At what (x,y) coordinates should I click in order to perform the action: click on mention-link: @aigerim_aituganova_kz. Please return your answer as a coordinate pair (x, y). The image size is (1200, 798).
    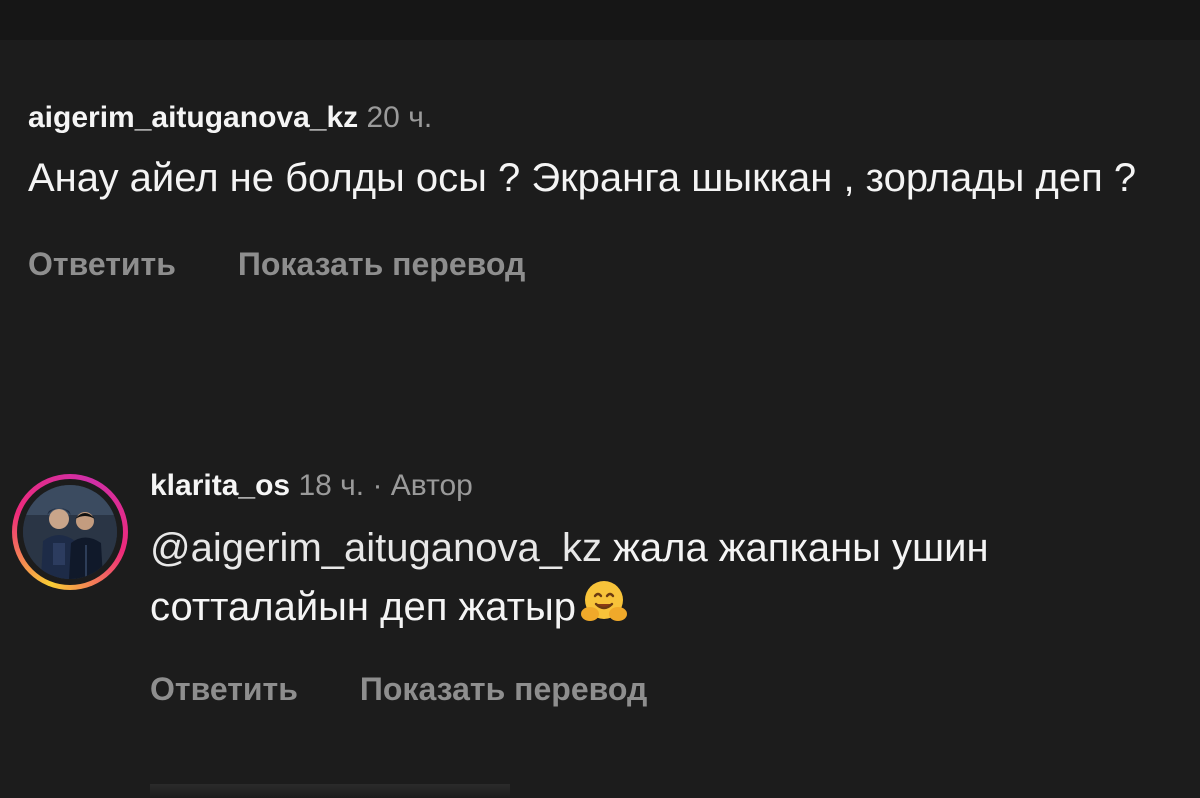
    Looking at the image, I should click on (376, 548).